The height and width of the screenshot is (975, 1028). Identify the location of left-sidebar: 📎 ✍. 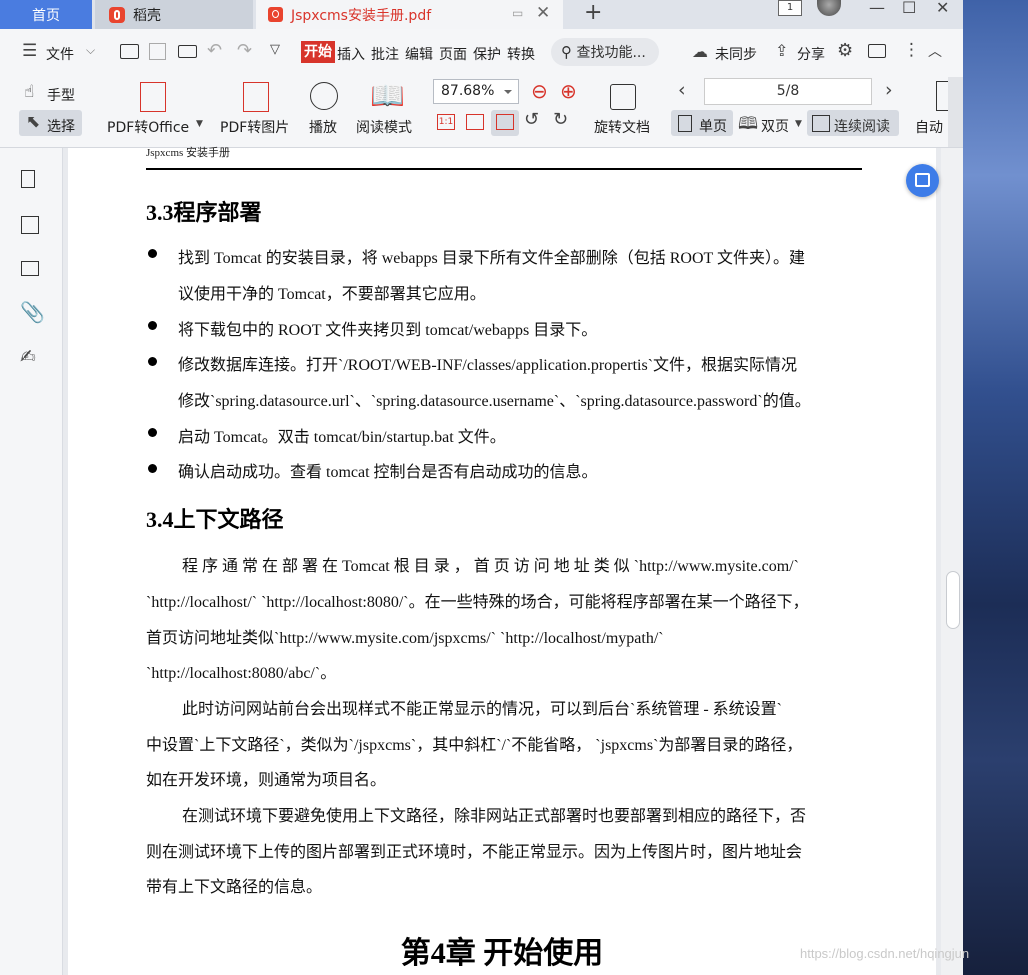
(31, 561).